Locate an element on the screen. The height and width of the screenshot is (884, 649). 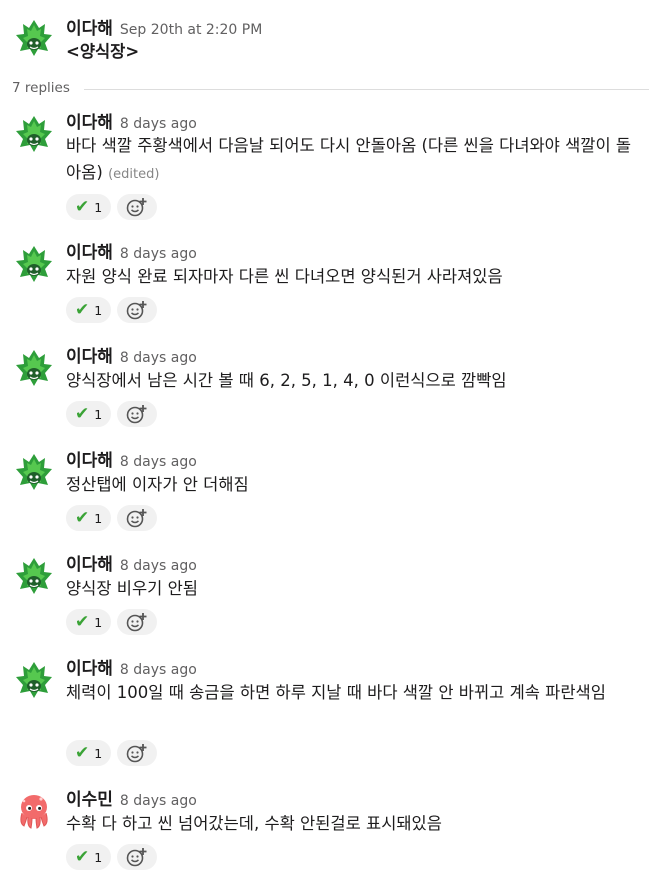
timestamp: Sep 20th at 2:20 PM is located at coordinates (191, 30).